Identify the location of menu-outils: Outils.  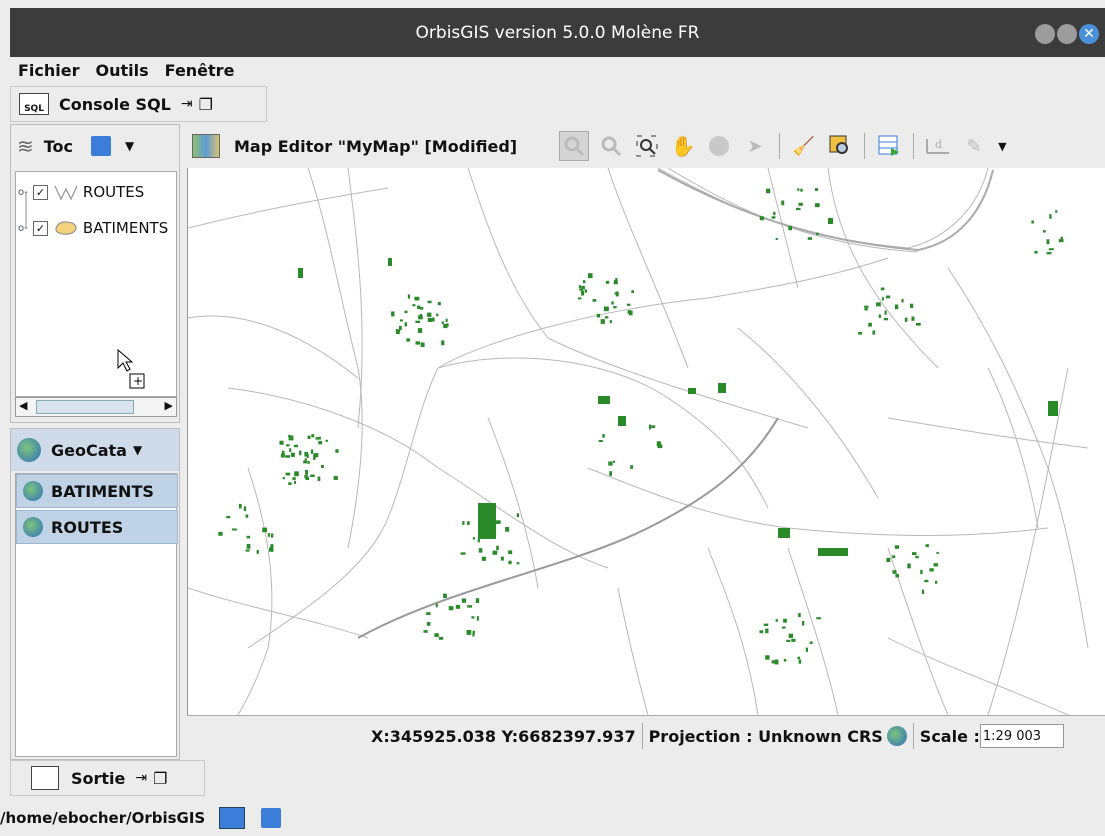
(122, 70).